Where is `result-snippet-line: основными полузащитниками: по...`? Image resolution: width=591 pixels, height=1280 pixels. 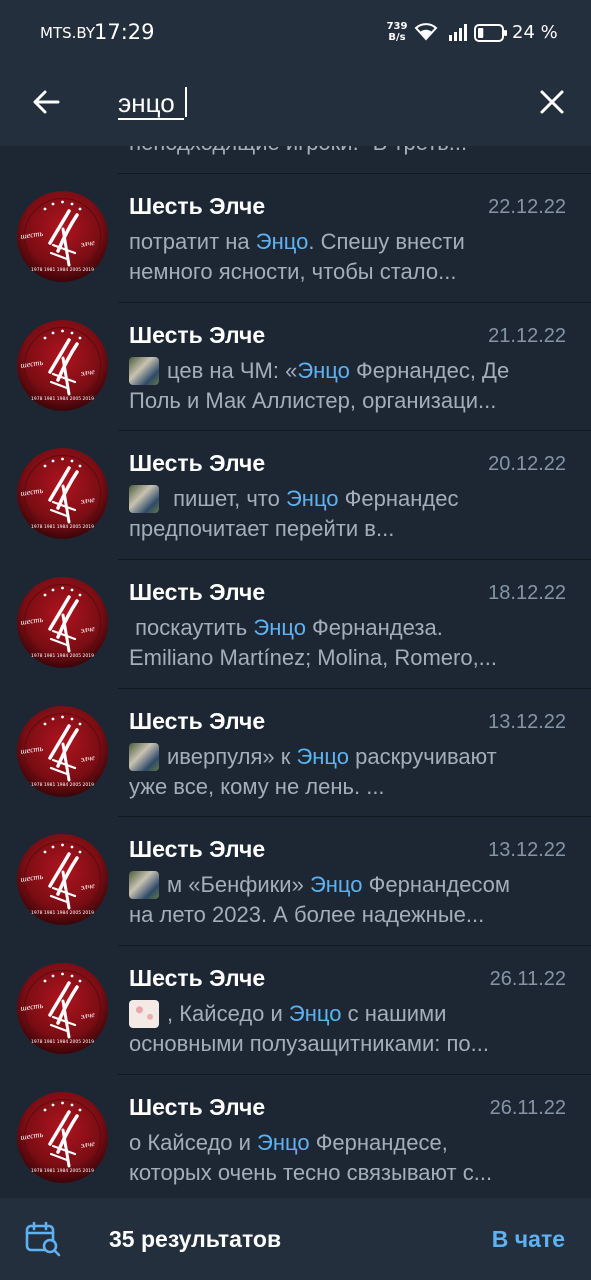 result-snippet-line: основными полузащитниками: по... is located at coordinates (309, 1044).